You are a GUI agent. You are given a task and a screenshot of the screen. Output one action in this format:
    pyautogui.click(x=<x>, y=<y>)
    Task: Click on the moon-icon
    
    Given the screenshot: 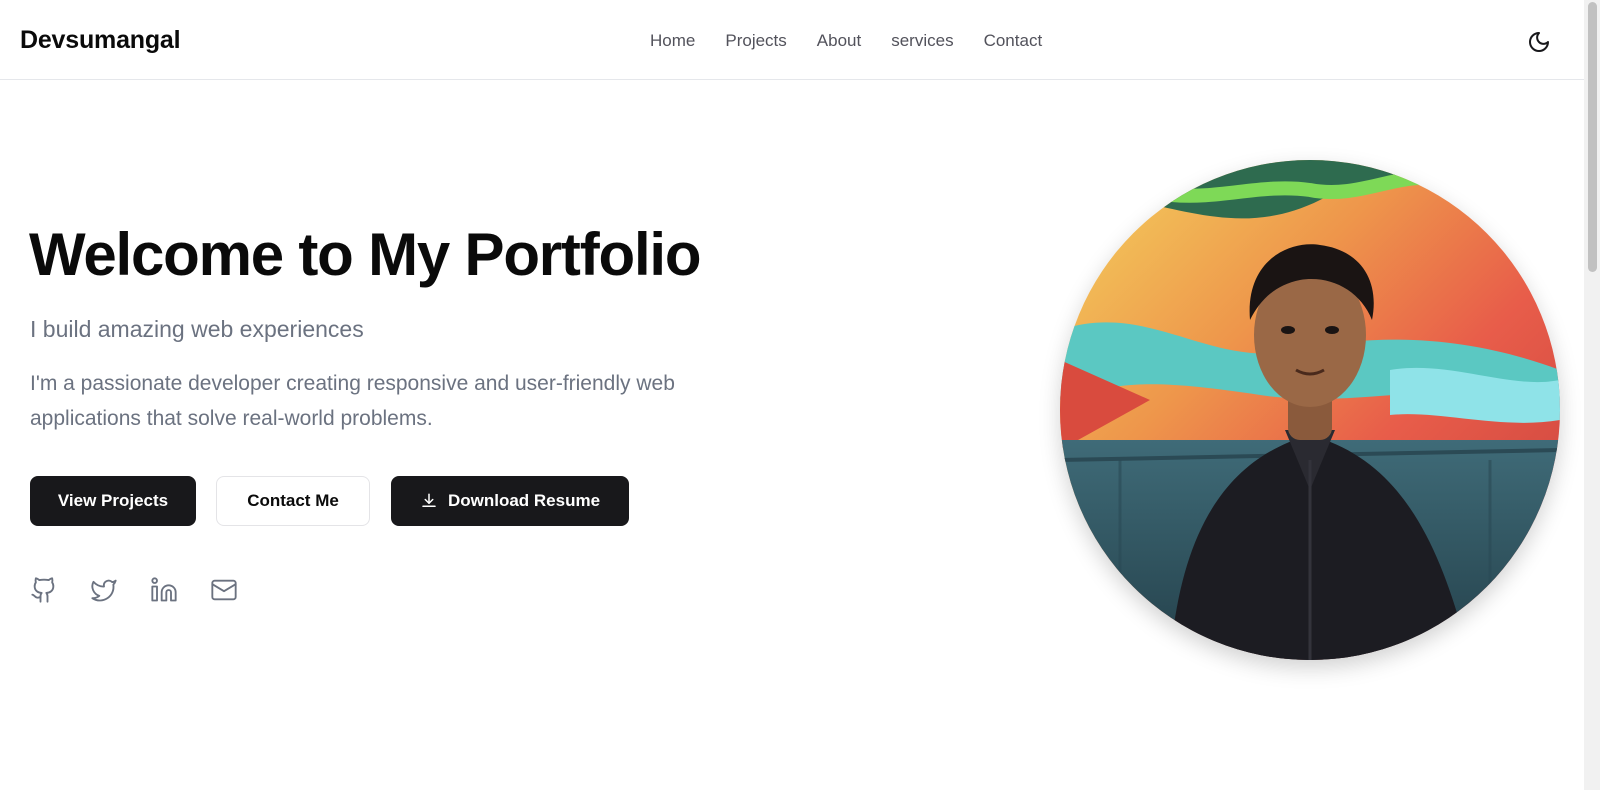 What is the action you would take?
    pyautogui.click(x=1539, y=42)
    